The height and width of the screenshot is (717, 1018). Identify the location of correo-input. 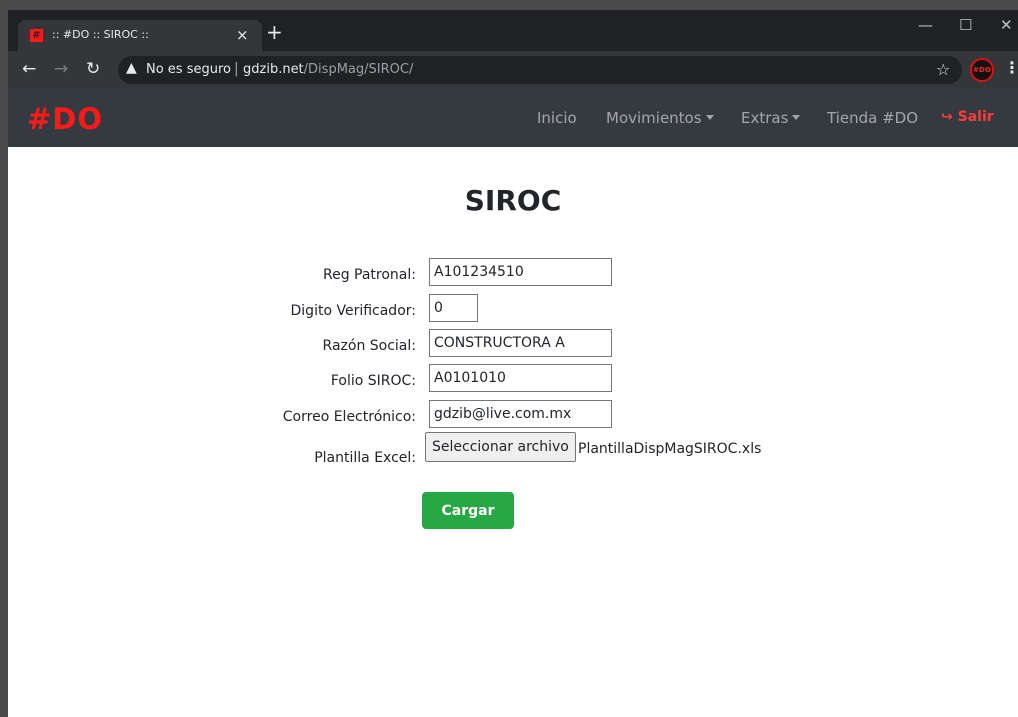
(520, 414).